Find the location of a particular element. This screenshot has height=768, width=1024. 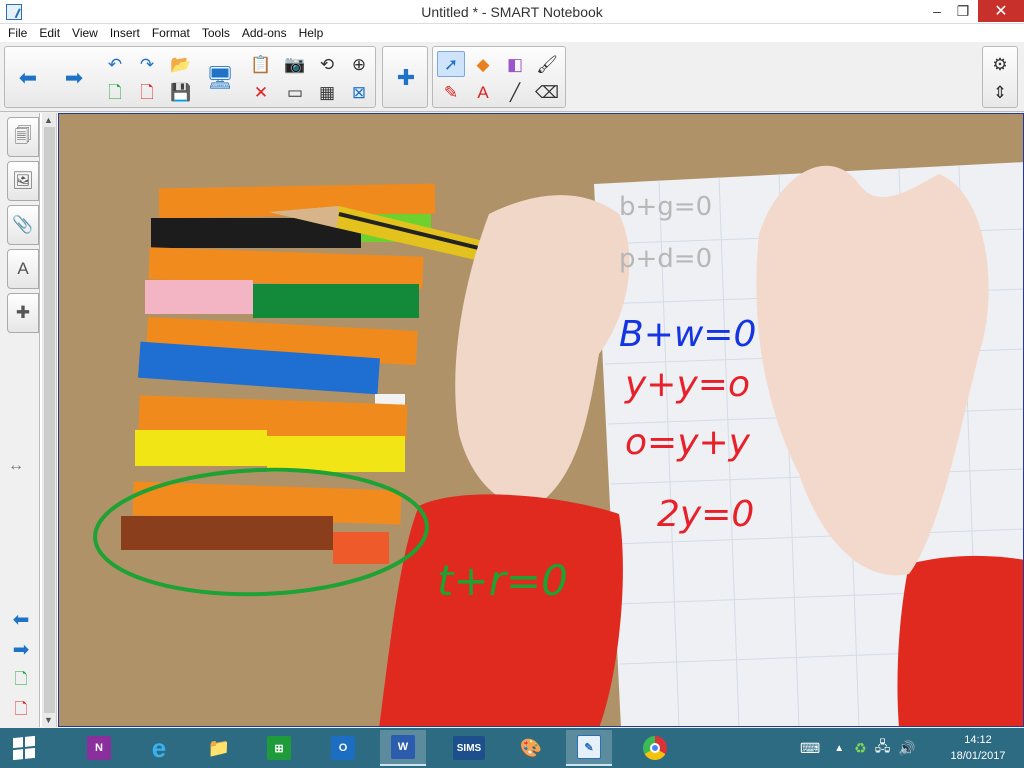

page-sorter-tab: 🗐 is located at coordinates (23, 137).